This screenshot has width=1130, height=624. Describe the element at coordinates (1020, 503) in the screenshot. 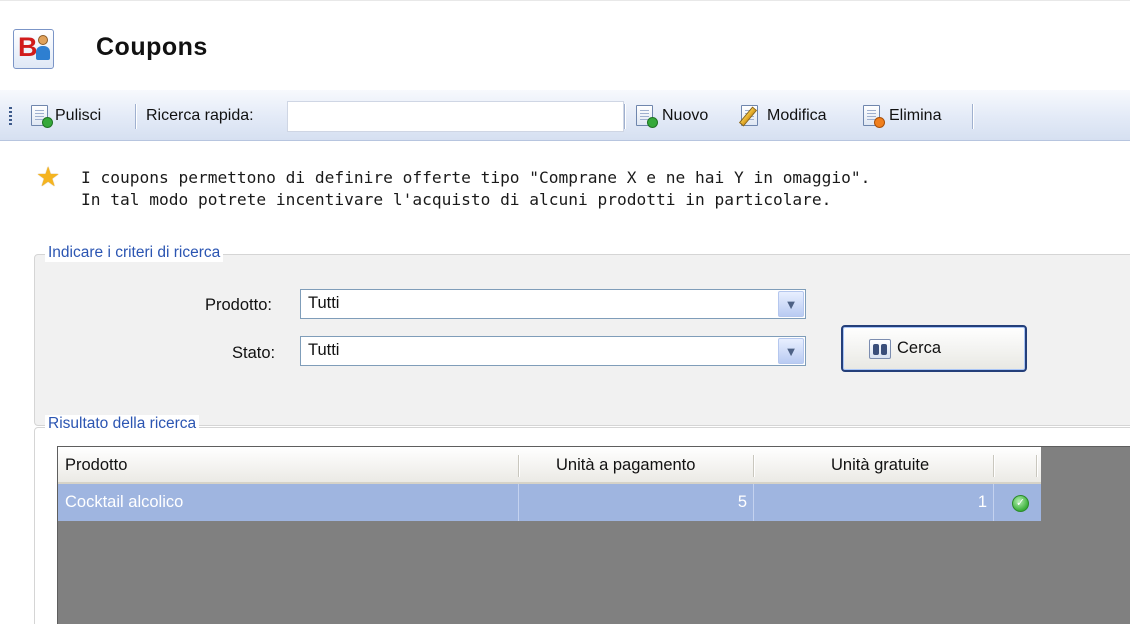

I see `check-circle-icon: ✓` at that location.